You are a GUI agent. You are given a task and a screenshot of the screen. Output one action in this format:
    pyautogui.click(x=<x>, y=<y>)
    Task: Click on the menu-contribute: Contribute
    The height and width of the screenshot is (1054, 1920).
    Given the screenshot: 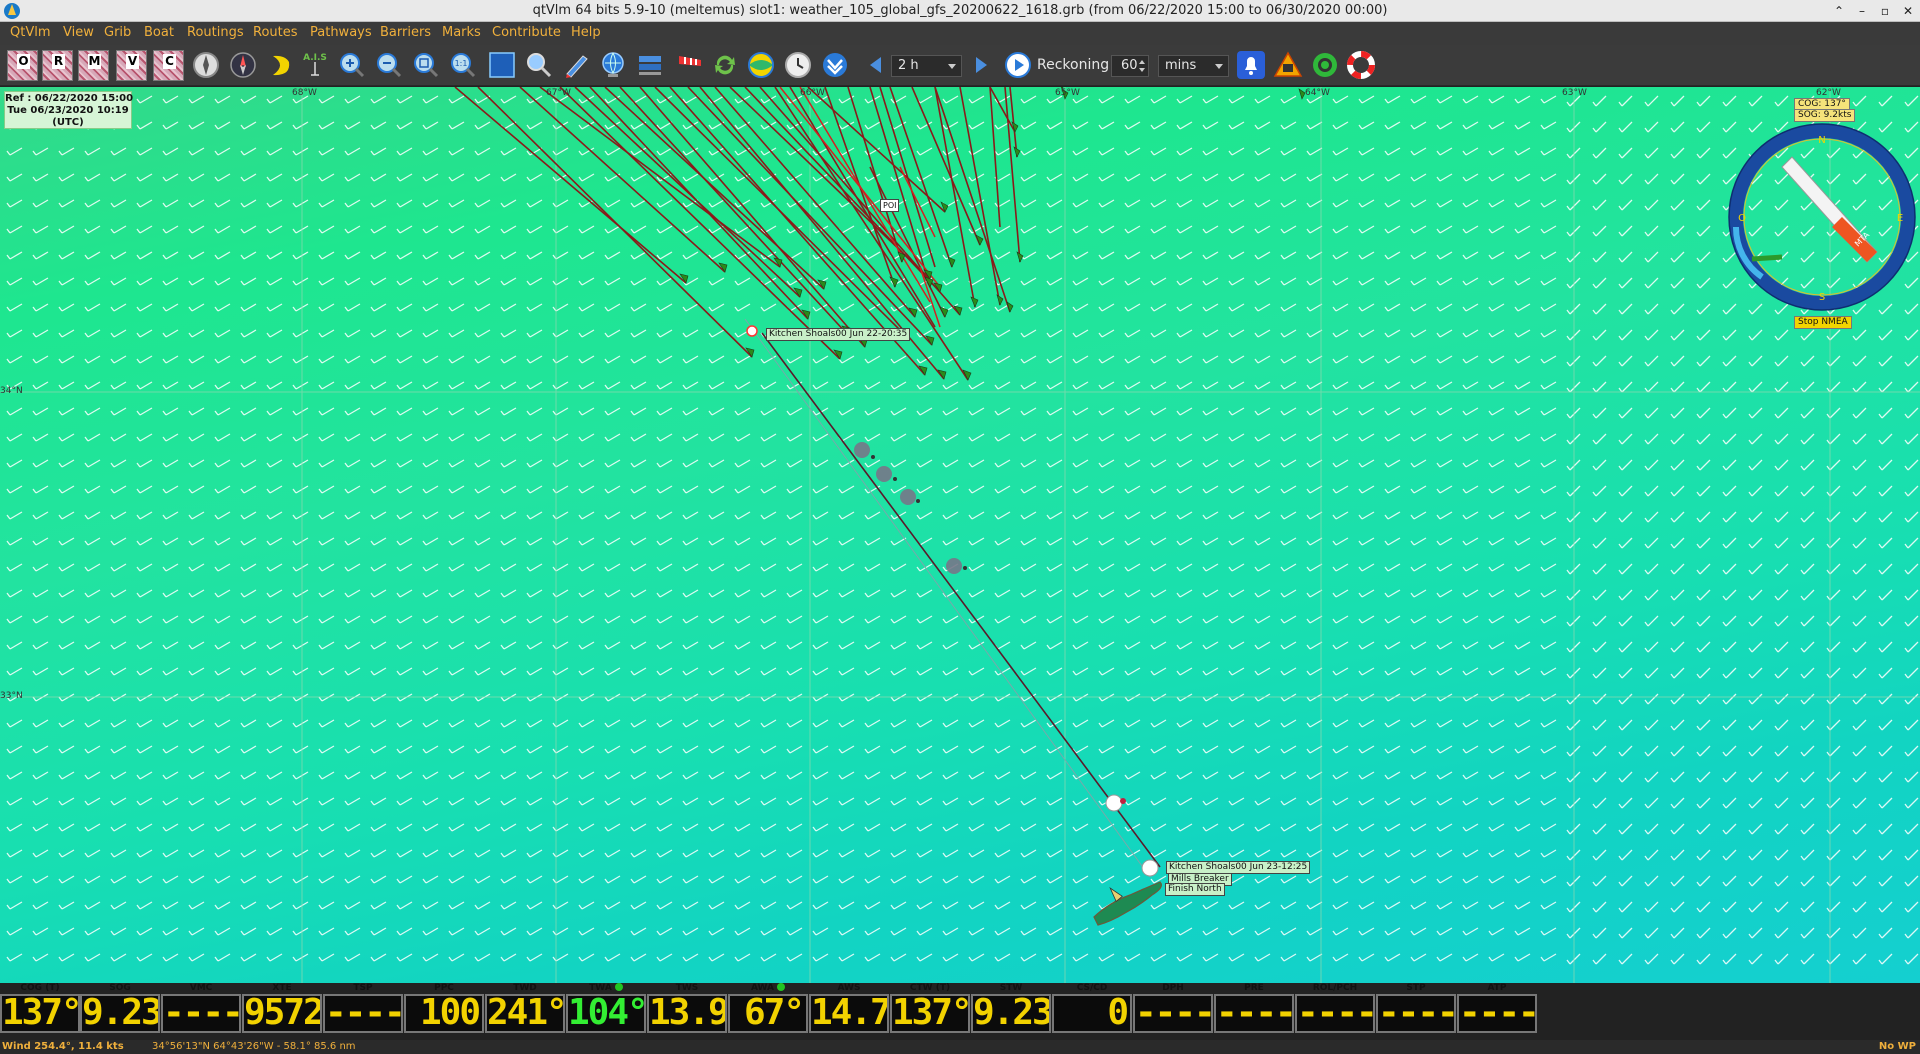 What is the action you would take?
    pyautogui.click(x=526, y=32)
    